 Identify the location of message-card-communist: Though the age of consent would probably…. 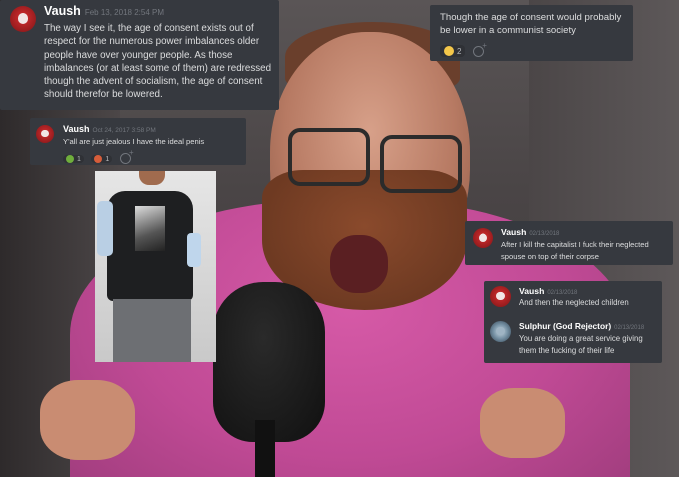
(531, 33).